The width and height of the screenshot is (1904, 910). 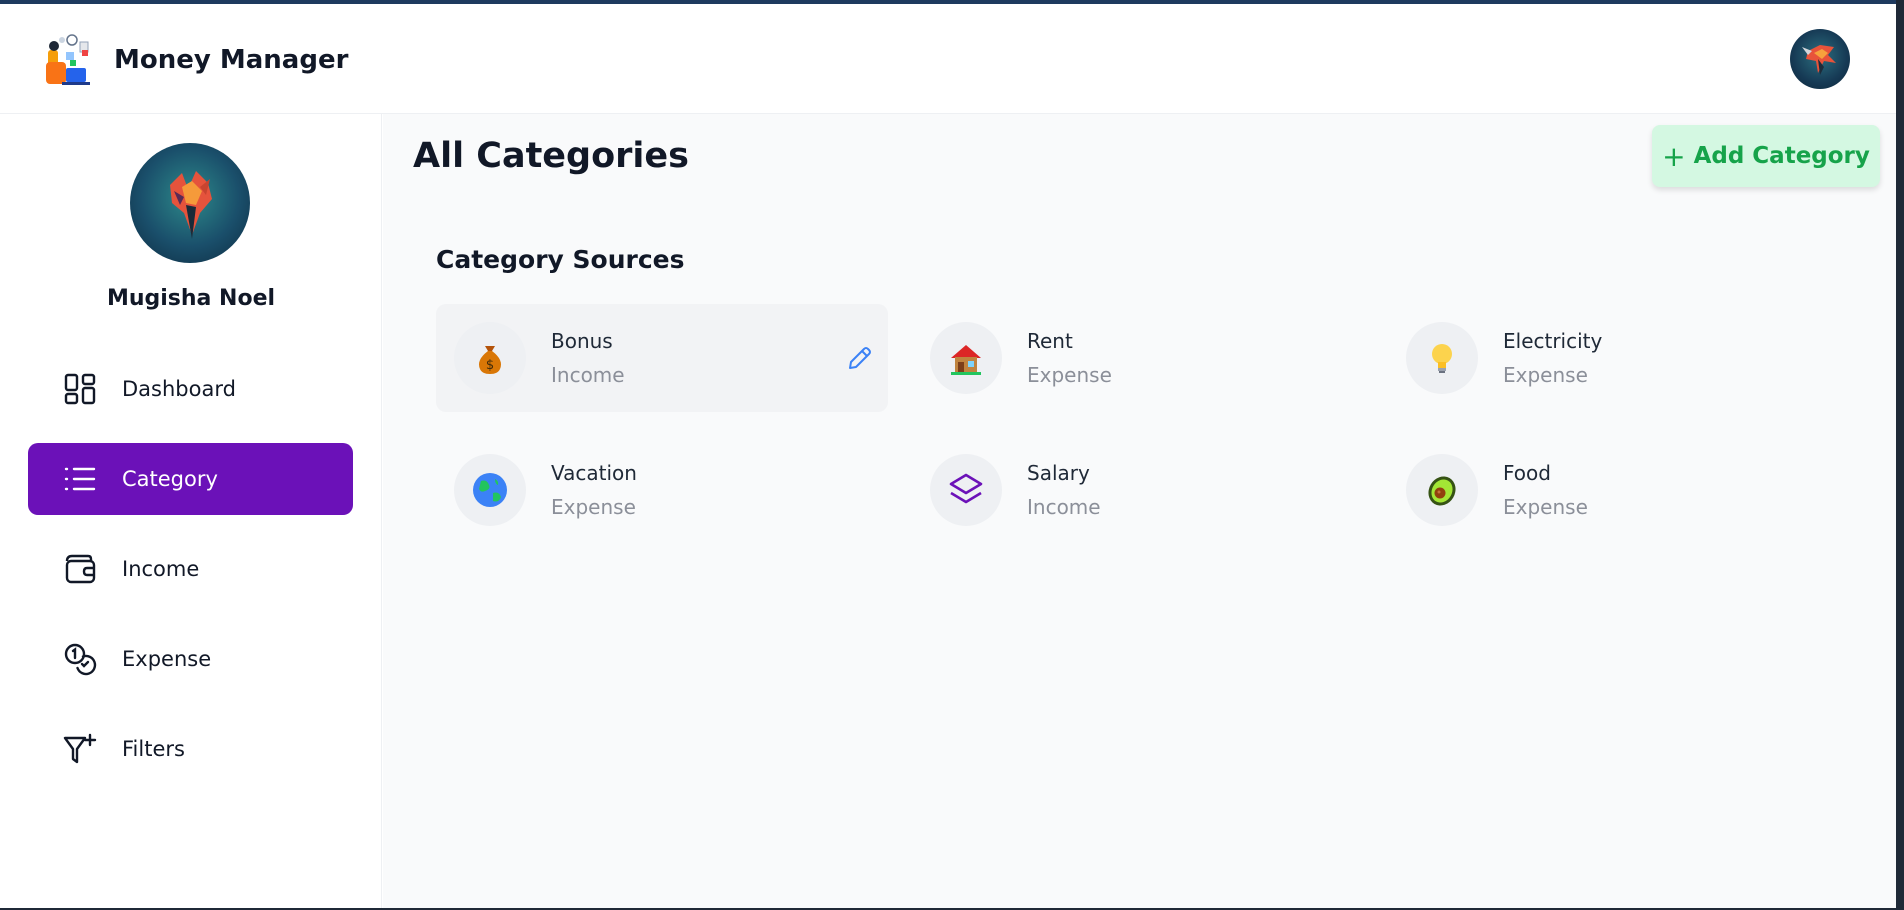 I want to click on sidebar-item-label: Dashboard, so click(x=179, y=389).